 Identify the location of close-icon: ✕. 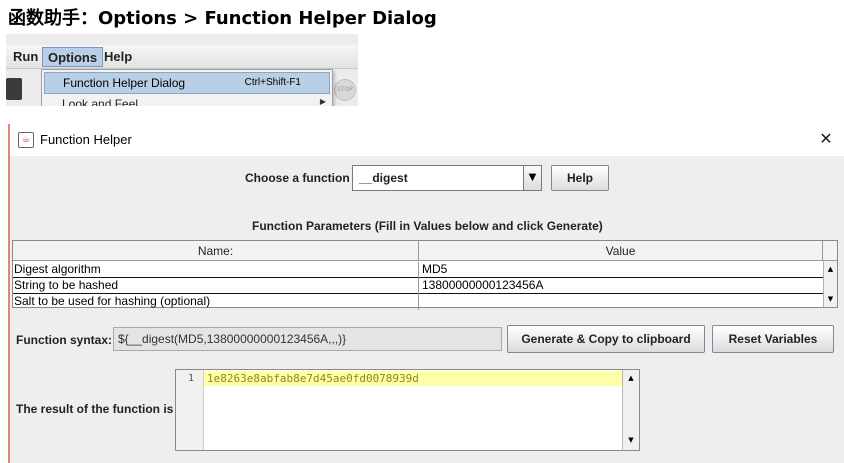
(826, 139).